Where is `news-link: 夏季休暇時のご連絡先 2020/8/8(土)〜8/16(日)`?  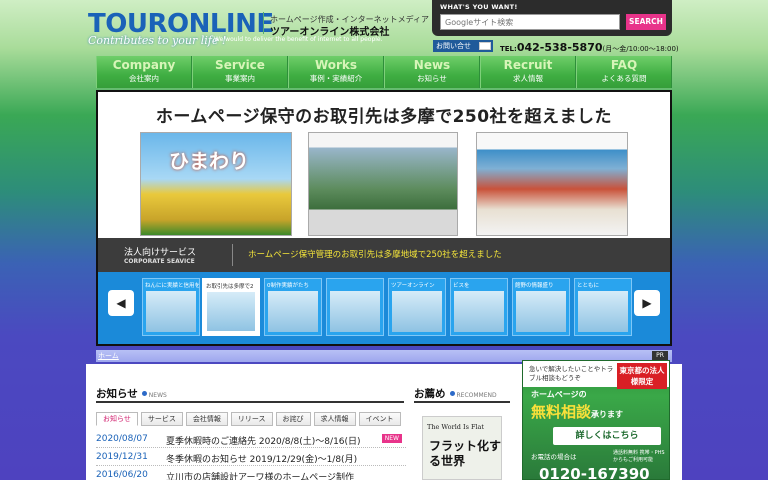
news-link: 夏季休暇時のご連絡先 2020/8/8(土)〜8/16(日) is located at coordinates (263, 440).